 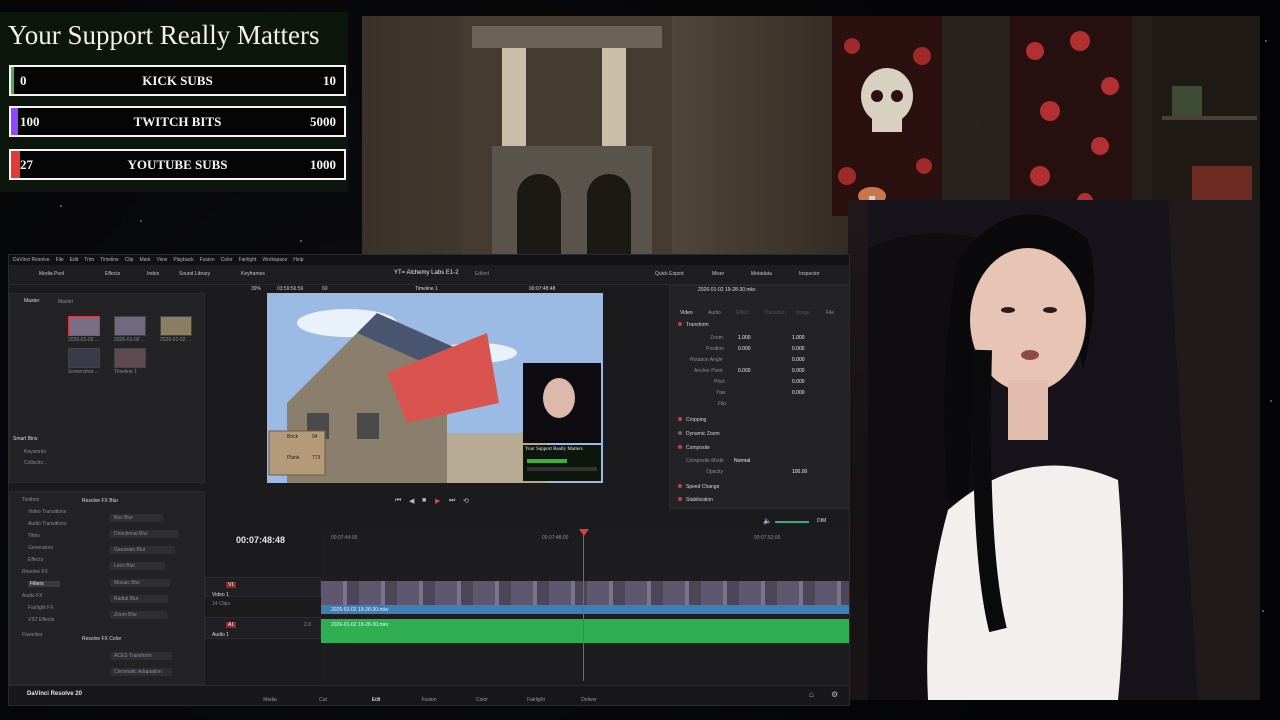 I want to click on effects-category: Generators, so click(x=40, y=548).